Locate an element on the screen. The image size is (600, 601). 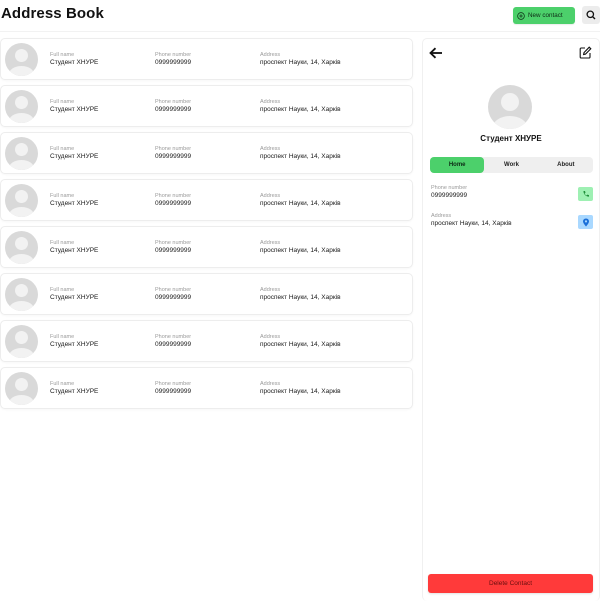
new-contact-button: New contact is located at coordinates (544, 15).